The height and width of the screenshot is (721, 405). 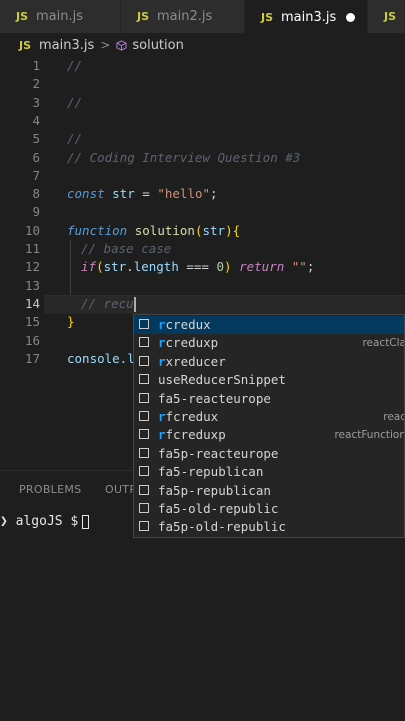 What do you see at coordinates (269, 417) in the screenshot?
I see `suggestion-item: rfcredux reac` at bounding box center [269, 417].